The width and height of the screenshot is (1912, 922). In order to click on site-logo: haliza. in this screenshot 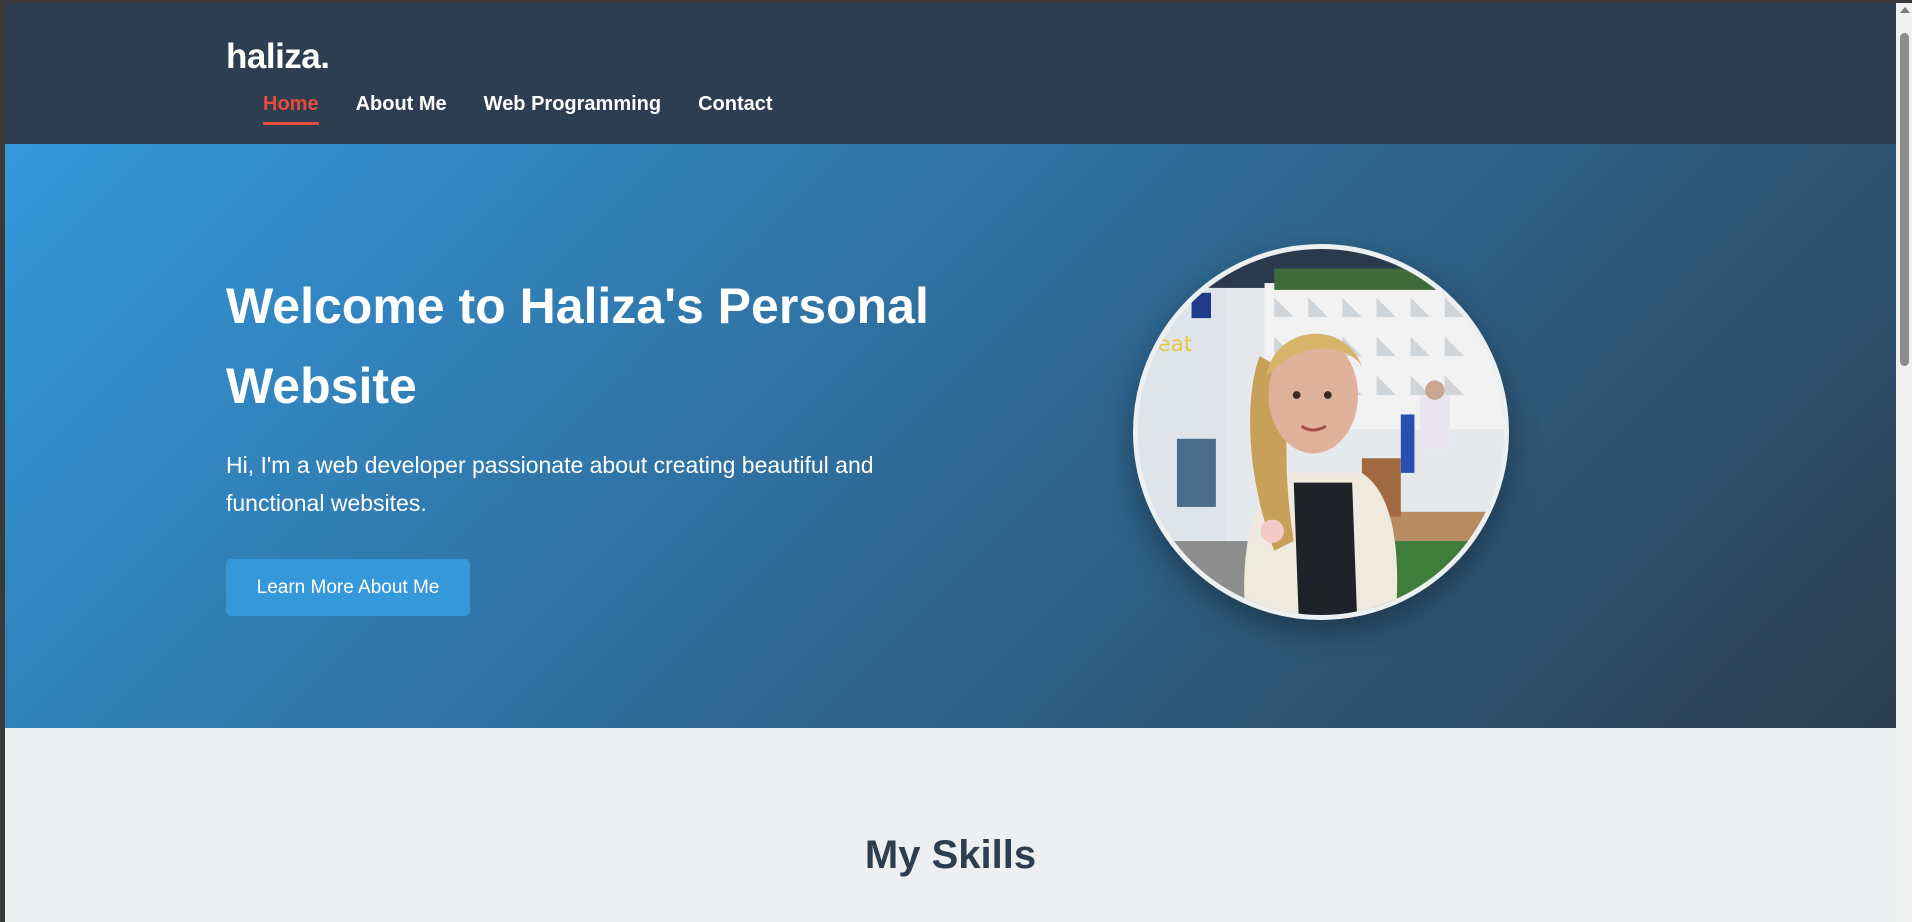, I will do `click(278, 57)`.